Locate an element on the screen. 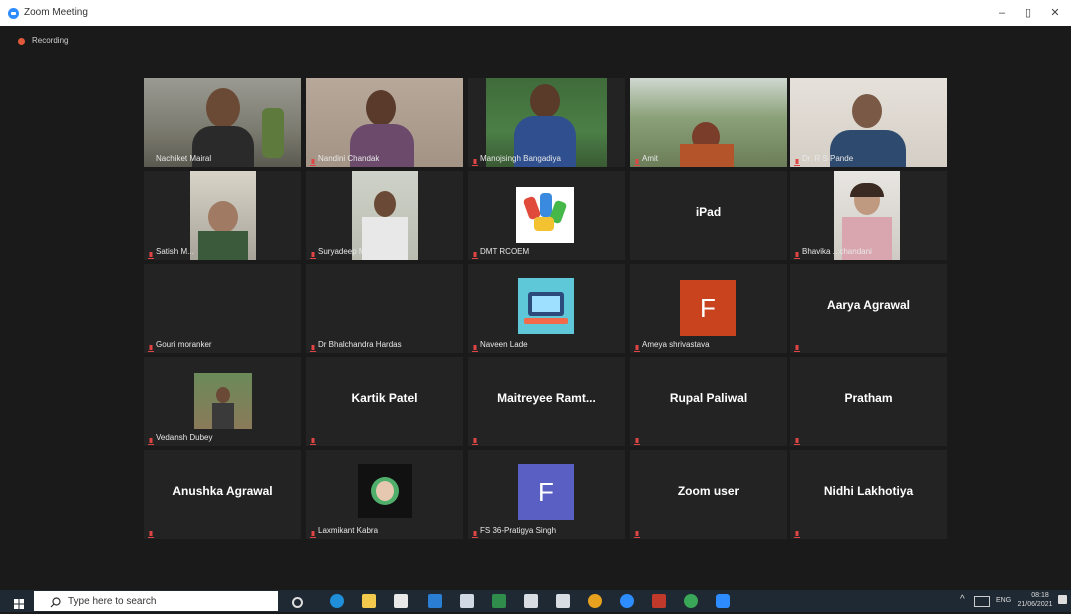  participant-tile: F Ameya shrivastava is located at coordinates (708, 308).